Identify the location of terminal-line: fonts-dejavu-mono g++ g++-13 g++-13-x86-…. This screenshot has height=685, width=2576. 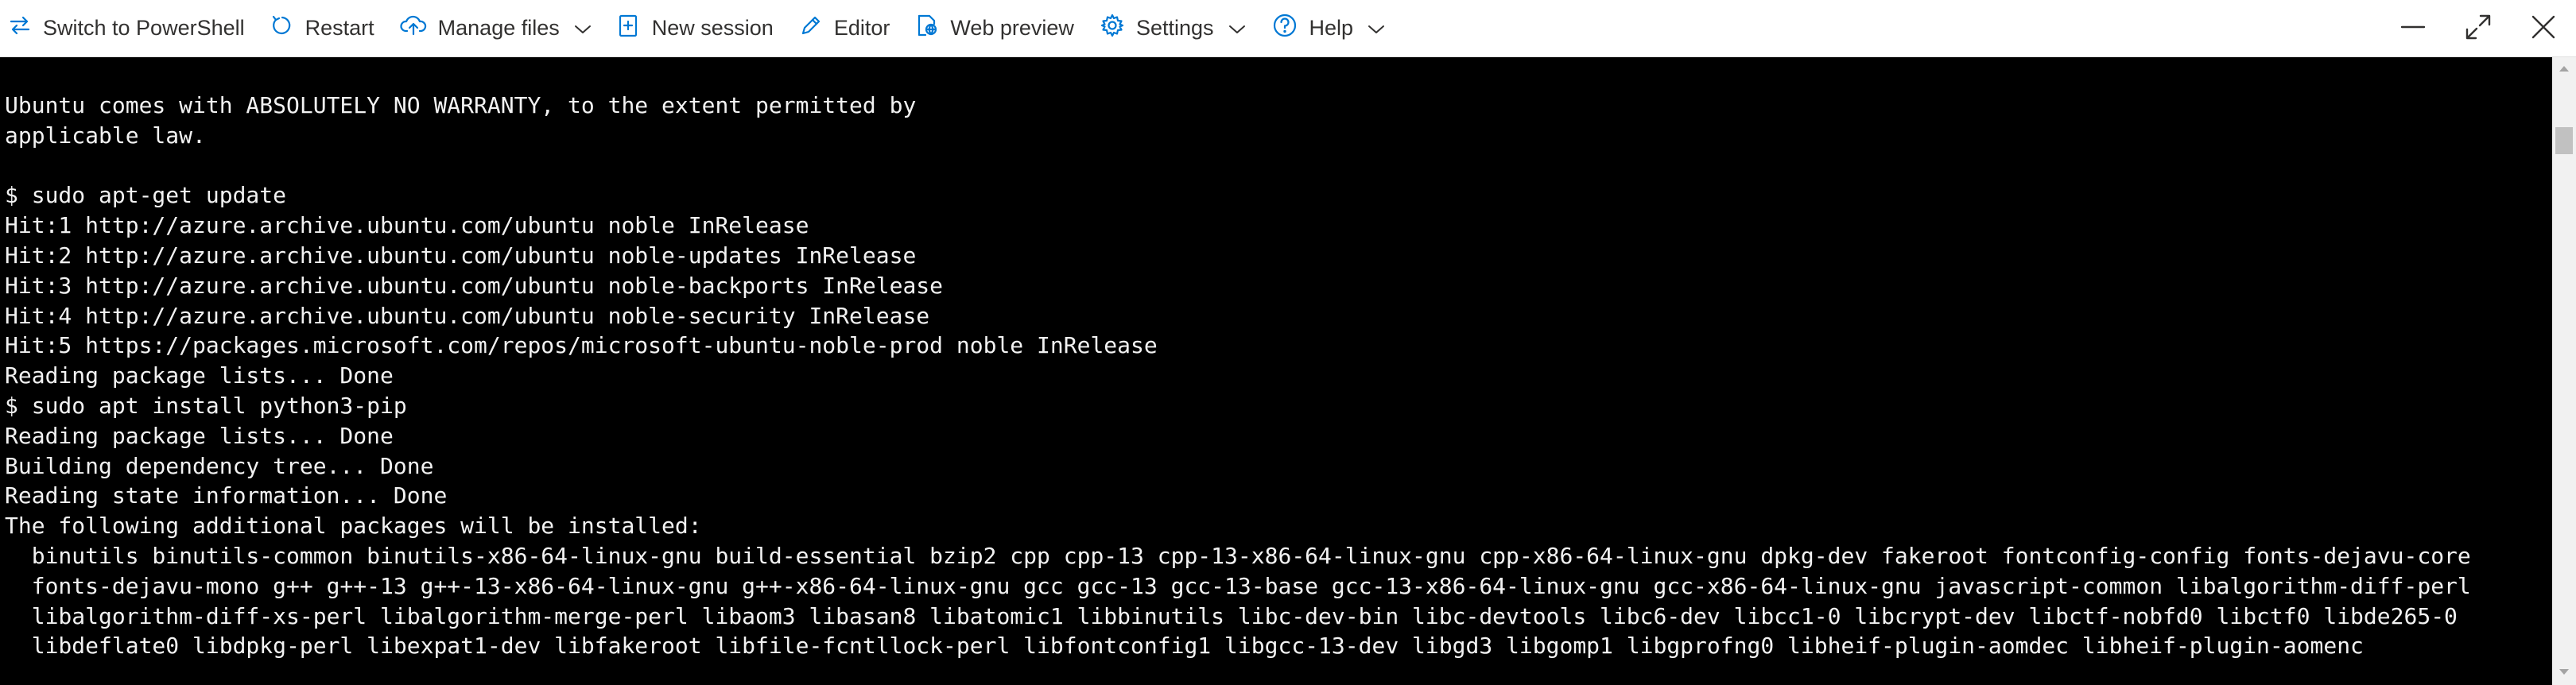
(1238, 585).